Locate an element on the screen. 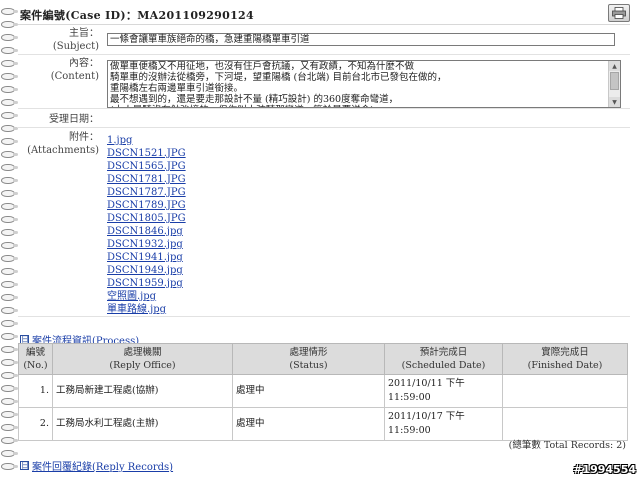  list-item: DSCN1949.jpg is located at coordinates (366, 270).